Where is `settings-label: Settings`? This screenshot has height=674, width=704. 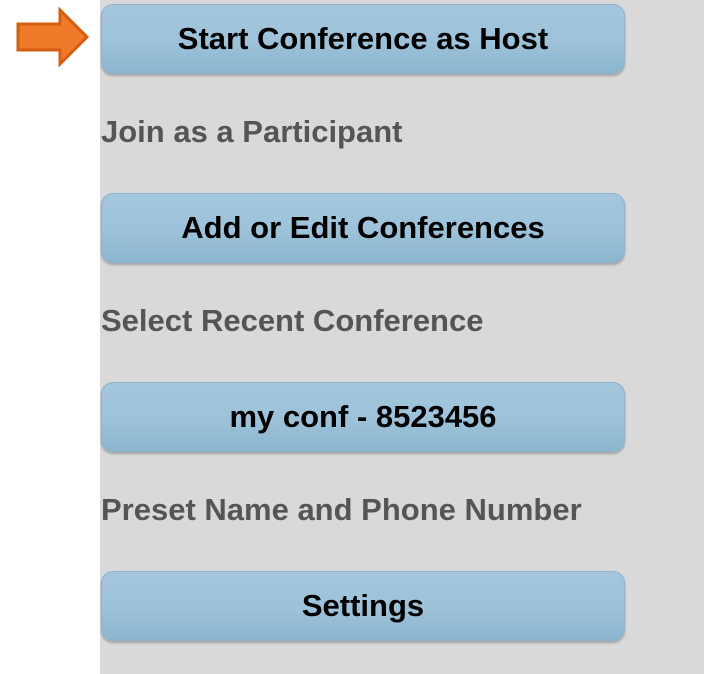
settings-label: Settings is located at coordinates (363, 605).